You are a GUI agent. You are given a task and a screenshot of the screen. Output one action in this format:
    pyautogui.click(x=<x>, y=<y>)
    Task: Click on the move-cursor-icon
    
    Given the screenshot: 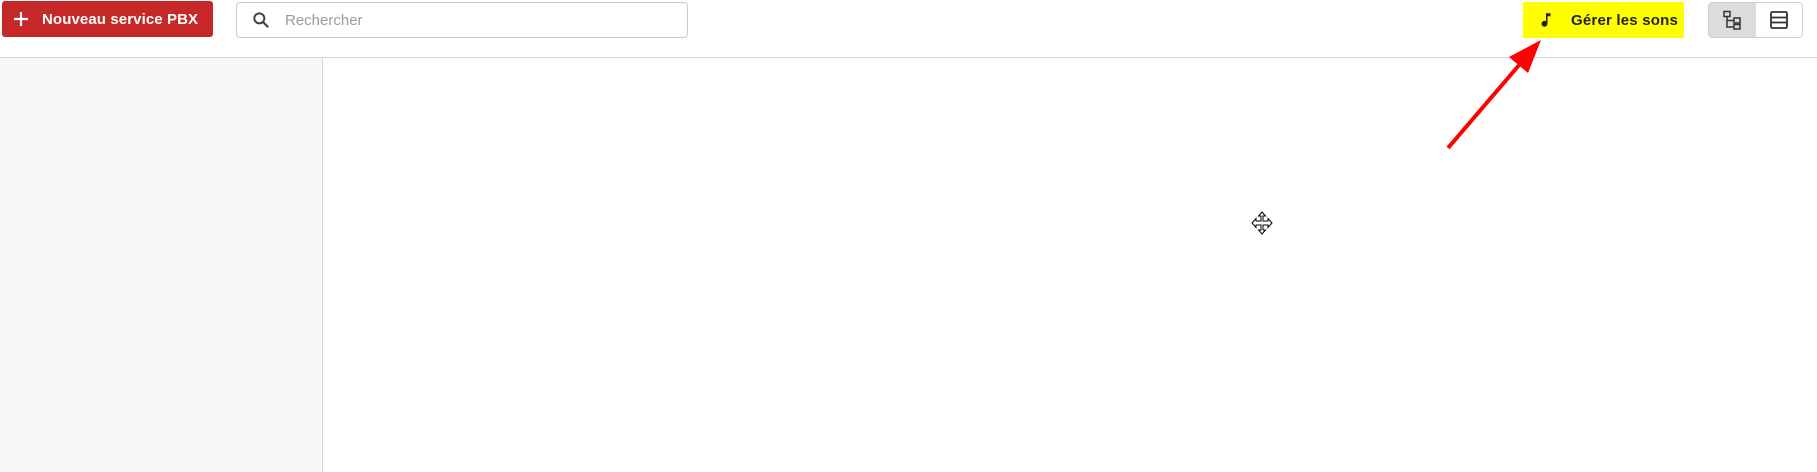 What is the action you would take?
    pyautogui.click(x=1262, y=223)
    